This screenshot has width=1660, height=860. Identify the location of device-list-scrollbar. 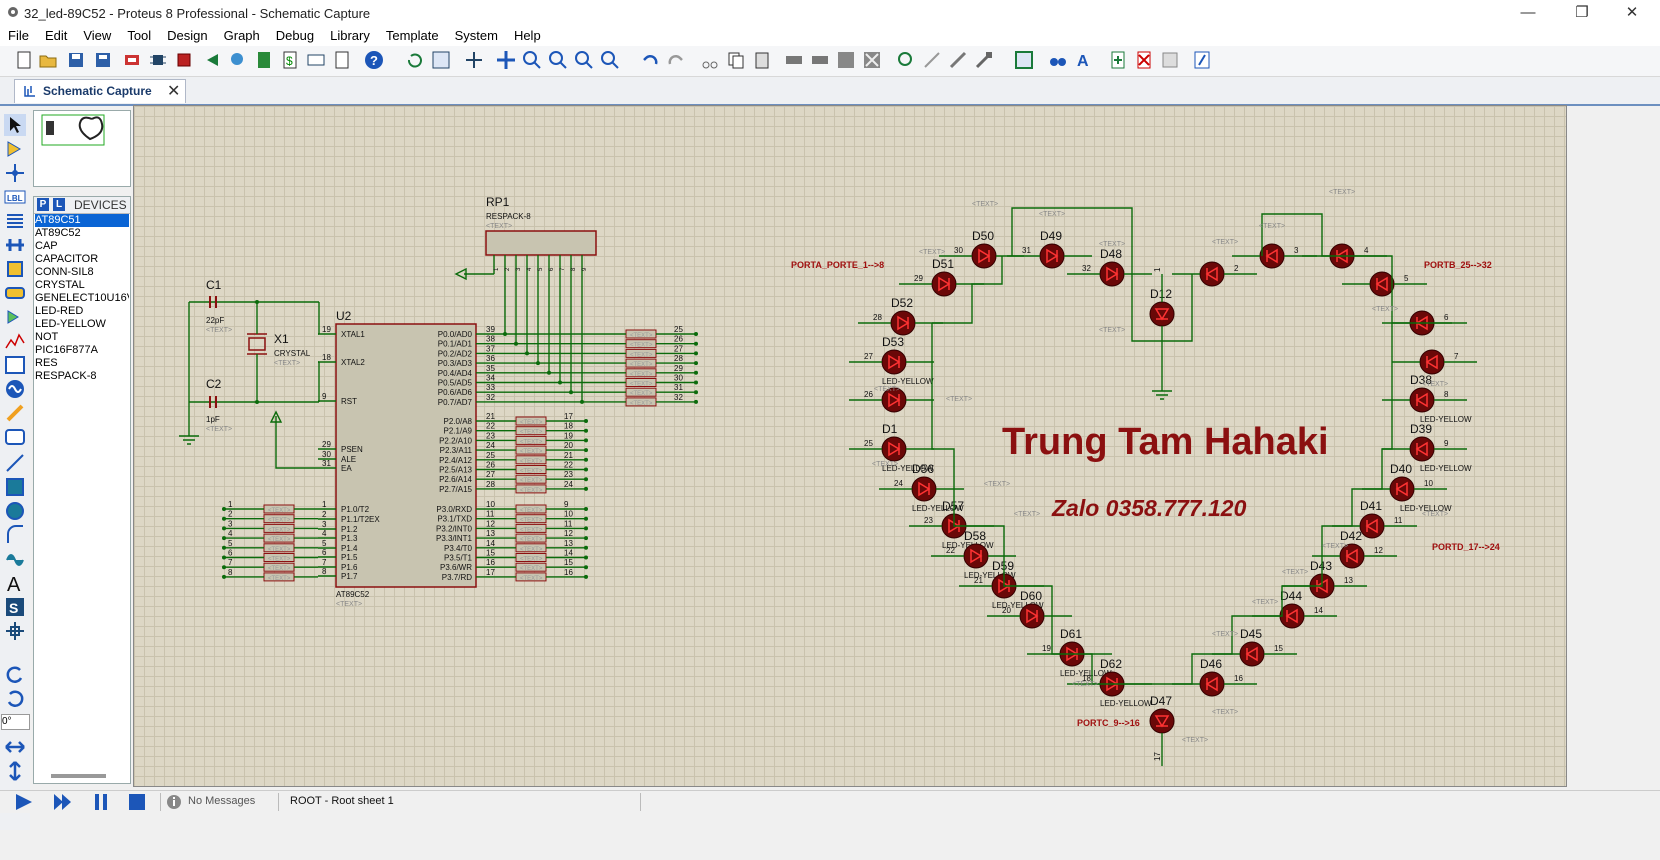
(78, 776).